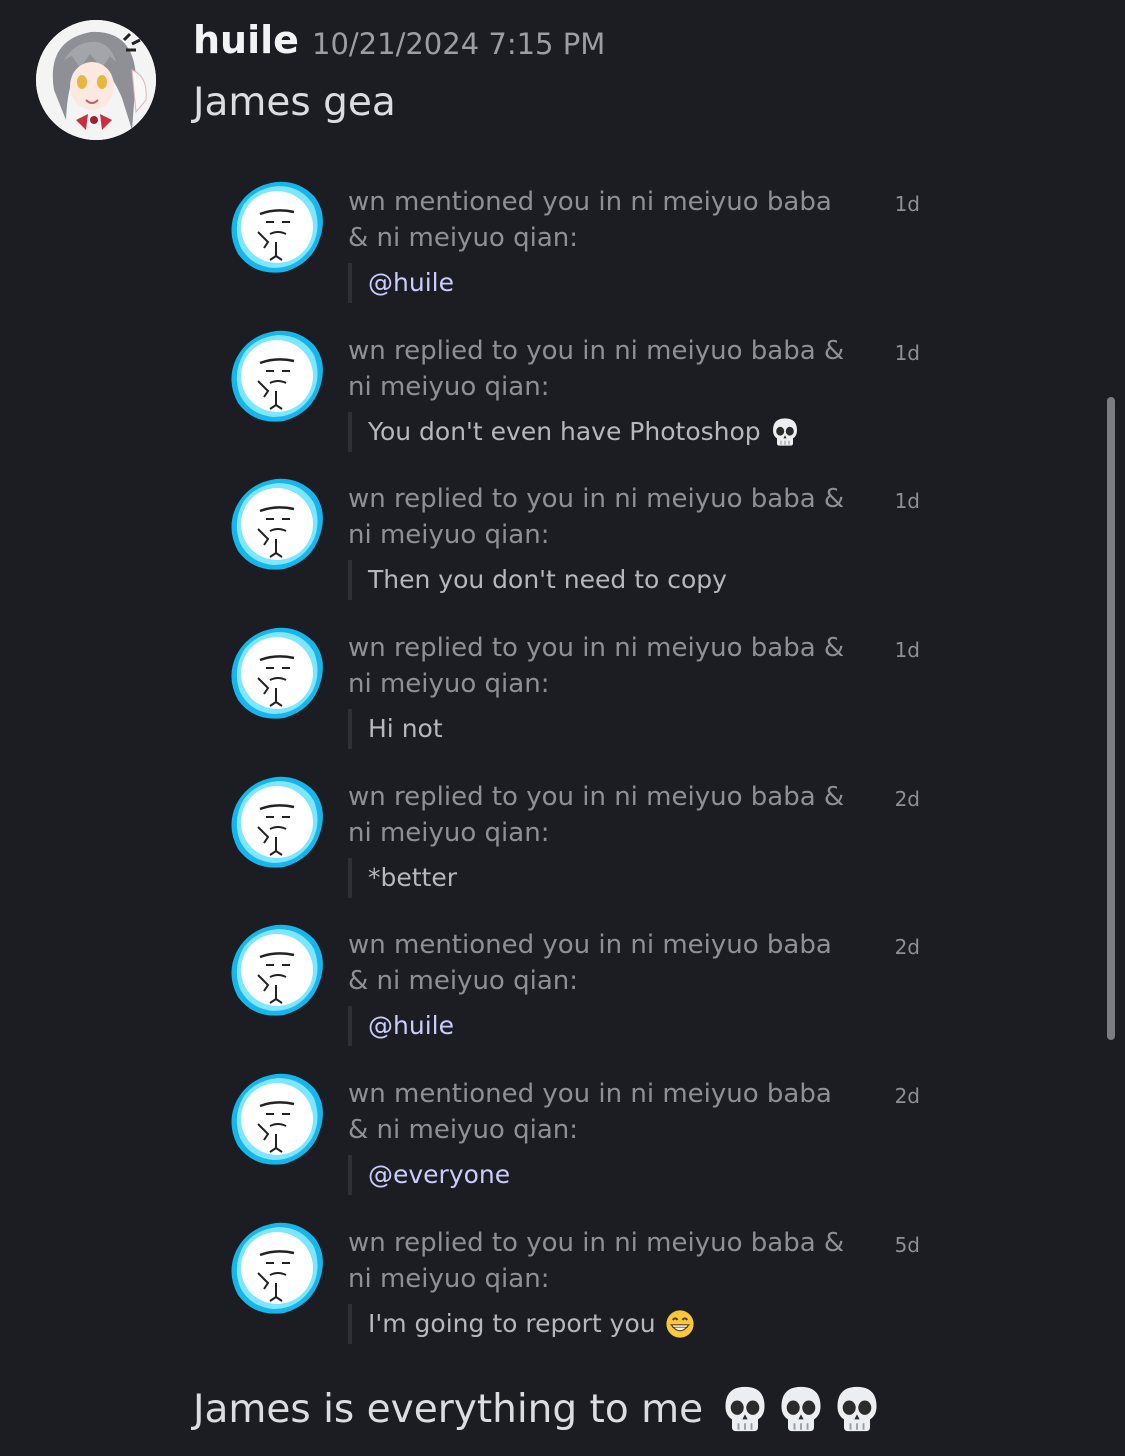 Image resolution: width=1125 pixels, height=1456 pixels. Describe the element at coordinates (405, 729) in the screenshot. I see `notification-quote-text: Hi not` at that location.